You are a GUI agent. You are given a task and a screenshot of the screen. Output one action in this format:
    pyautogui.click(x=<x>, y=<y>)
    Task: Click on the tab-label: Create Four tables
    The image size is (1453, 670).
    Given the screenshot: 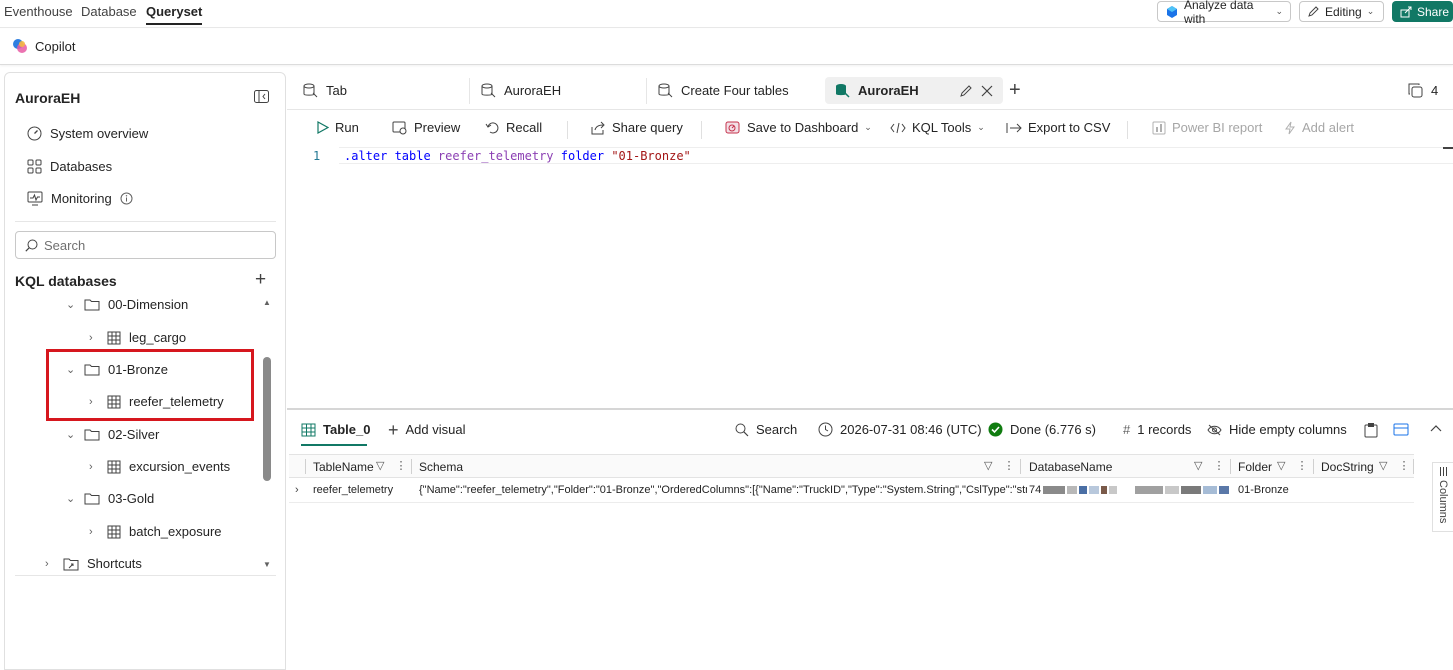 What is the action you would take?
    pyautogui.click(x=735, y=90)
    